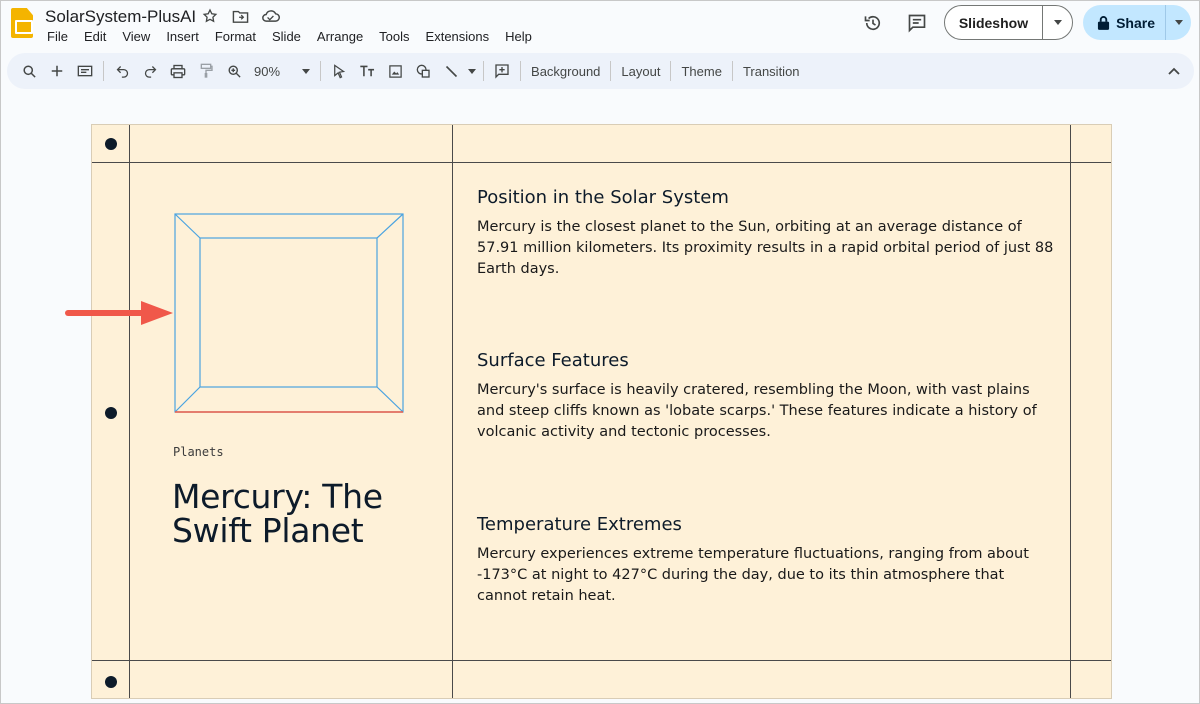 This screenshot has height=704, width=1200. I want to click on background-button: Background, so click(565, 71).